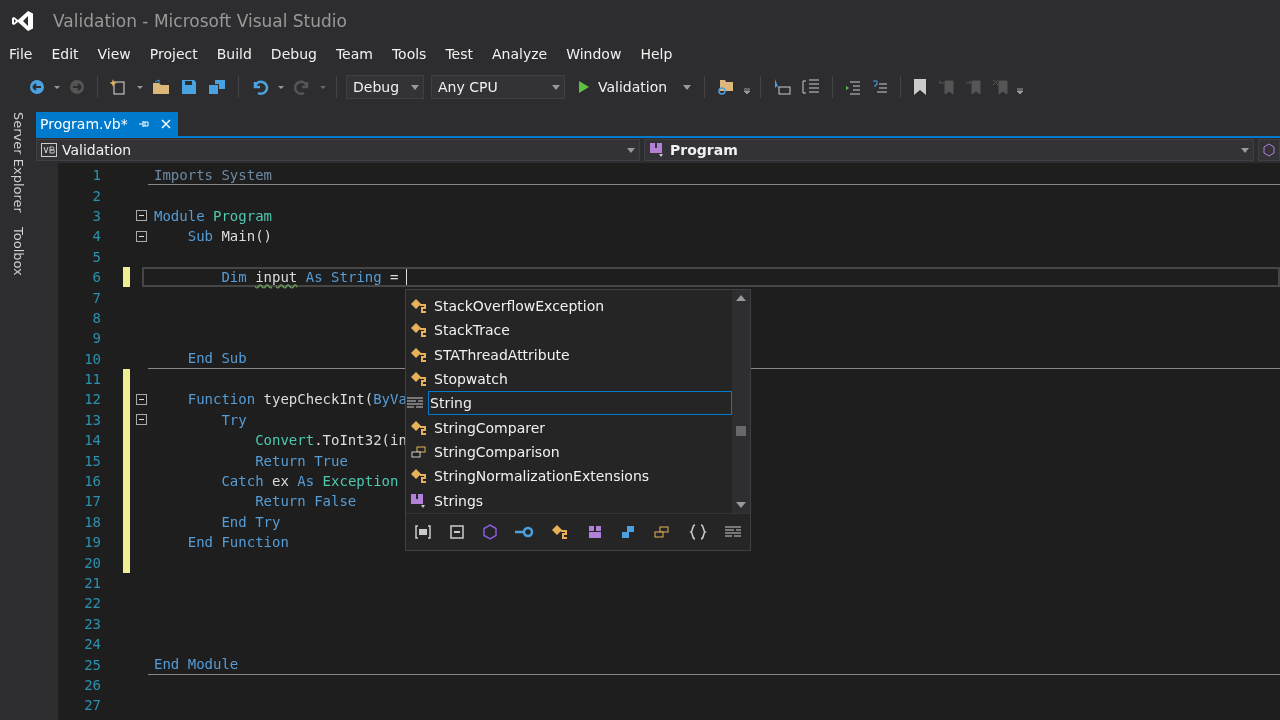 This screenshot has height=720, width=1280. What do you see at coordinates (260, 87) in the screenshot?
I see `undo-icon` at bounding box center [260, 87].